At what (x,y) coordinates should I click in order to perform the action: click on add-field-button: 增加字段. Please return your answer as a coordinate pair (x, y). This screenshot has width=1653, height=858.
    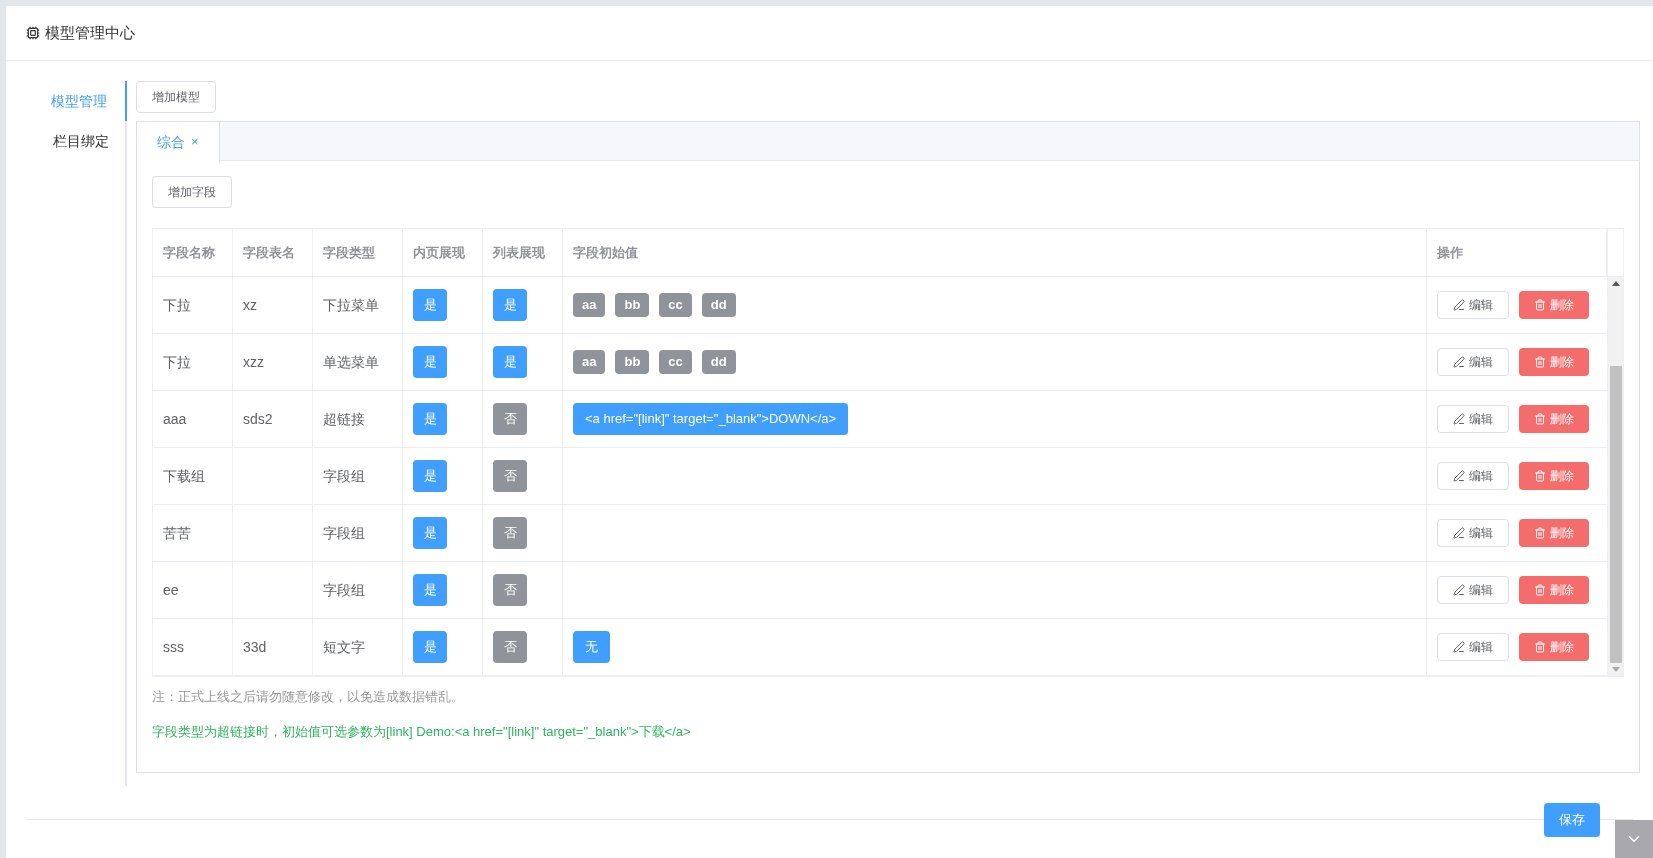
    Looking at the image, I should click on (192, 192).